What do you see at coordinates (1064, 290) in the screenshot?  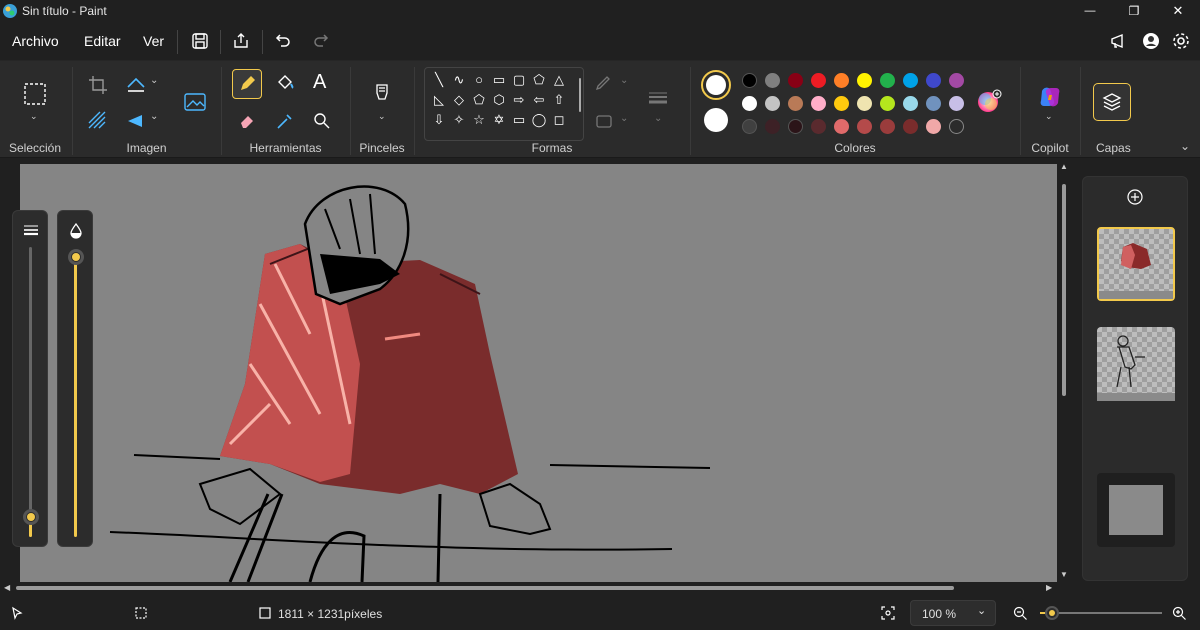 I see `vertical-scroll-thumb` at bounding box center [1064, 290].